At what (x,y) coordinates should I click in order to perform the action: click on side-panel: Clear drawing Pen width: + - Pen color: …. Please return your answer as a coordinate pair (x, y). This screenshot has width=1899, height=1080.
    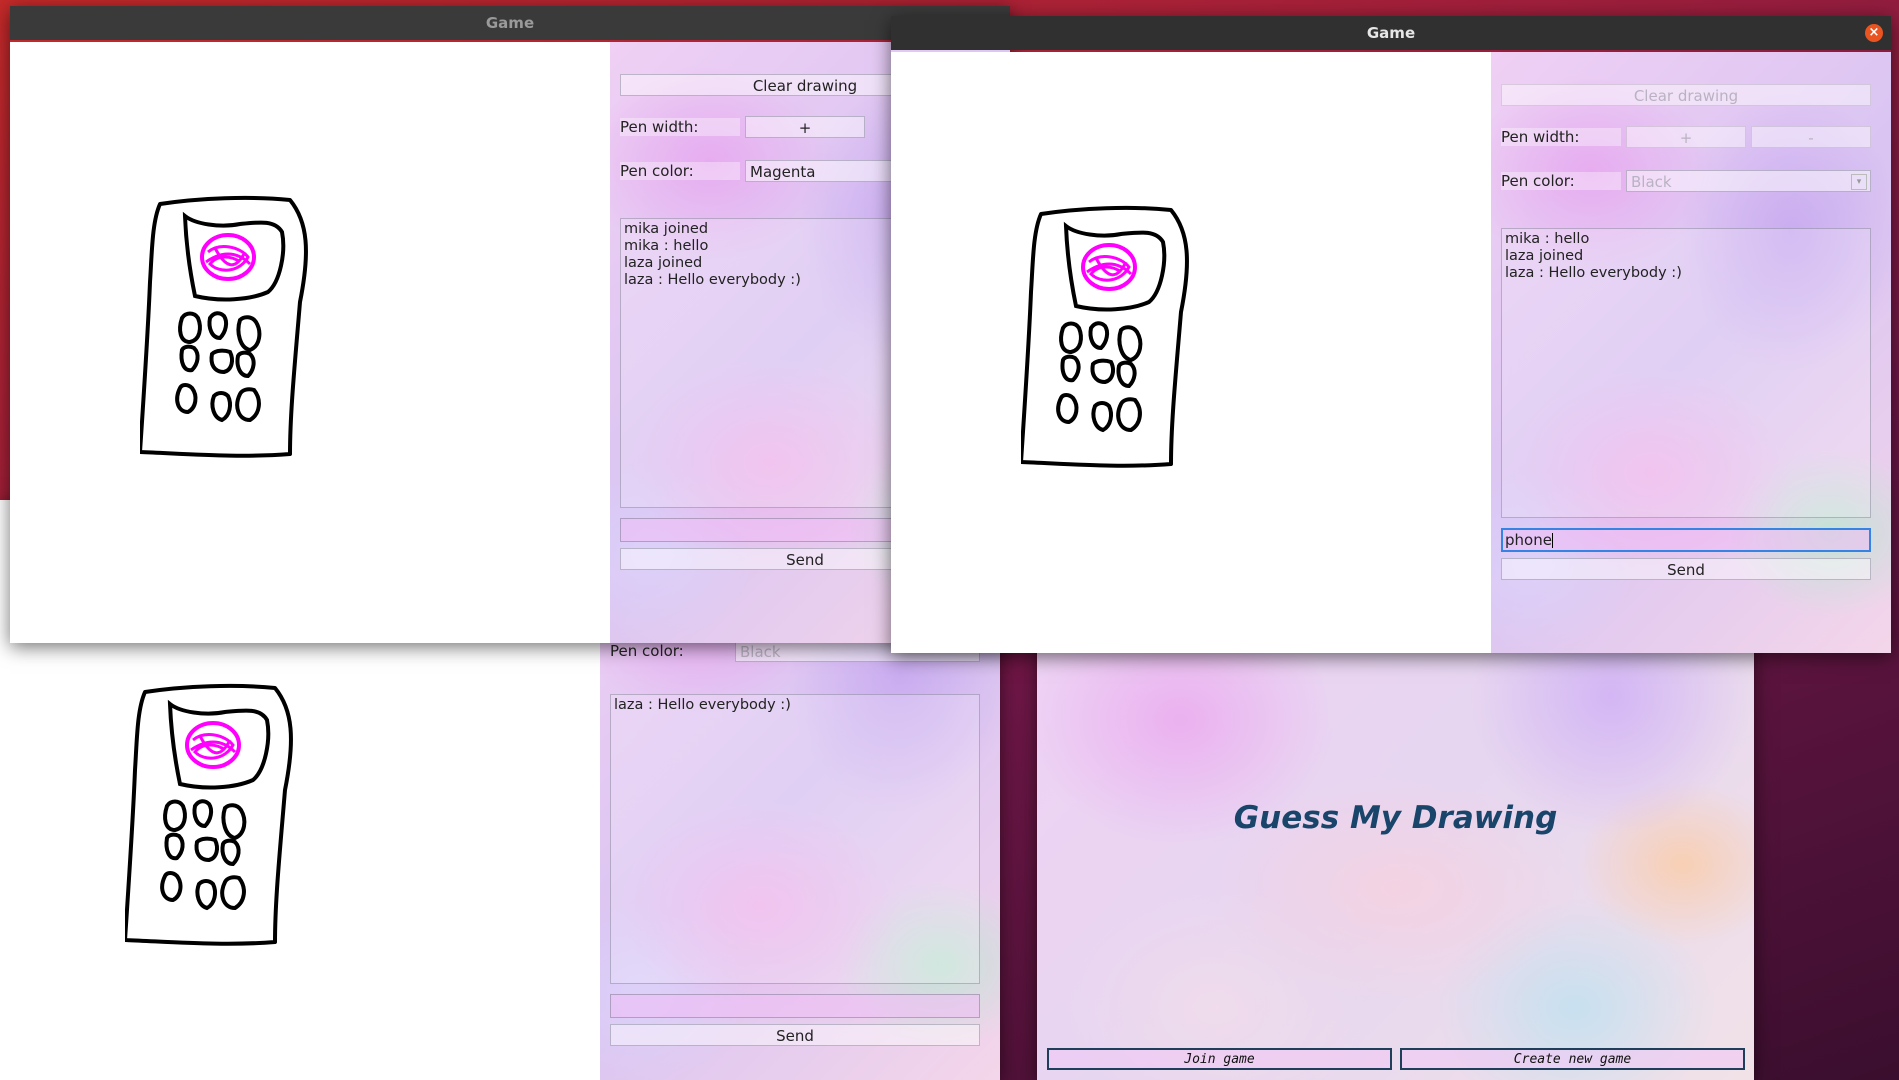
    Looking at the image, I should click on (1691, 352).